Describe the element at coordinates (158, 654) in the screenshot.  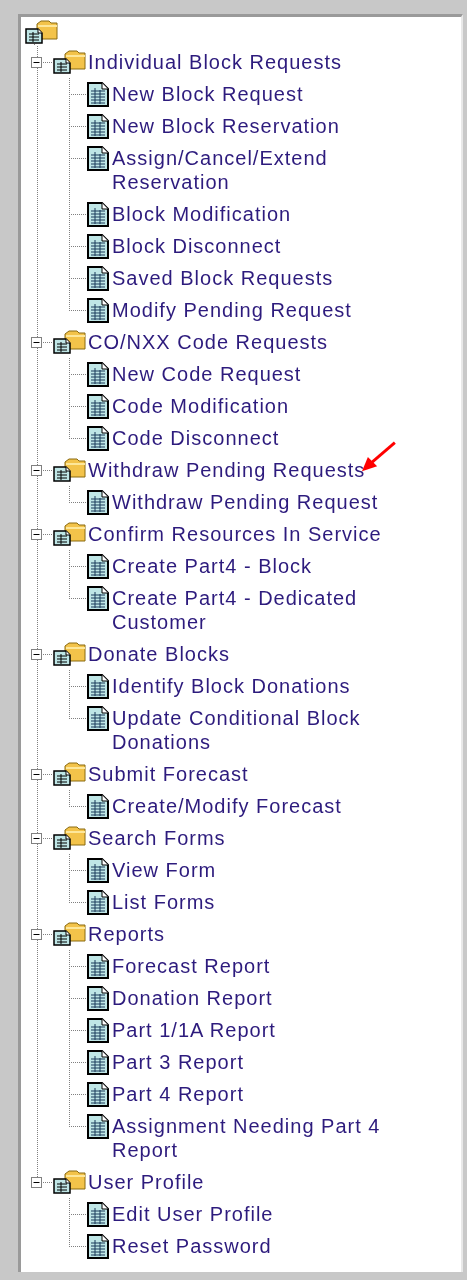
I see `tree-folder-item: Donate Blocks` at that location.